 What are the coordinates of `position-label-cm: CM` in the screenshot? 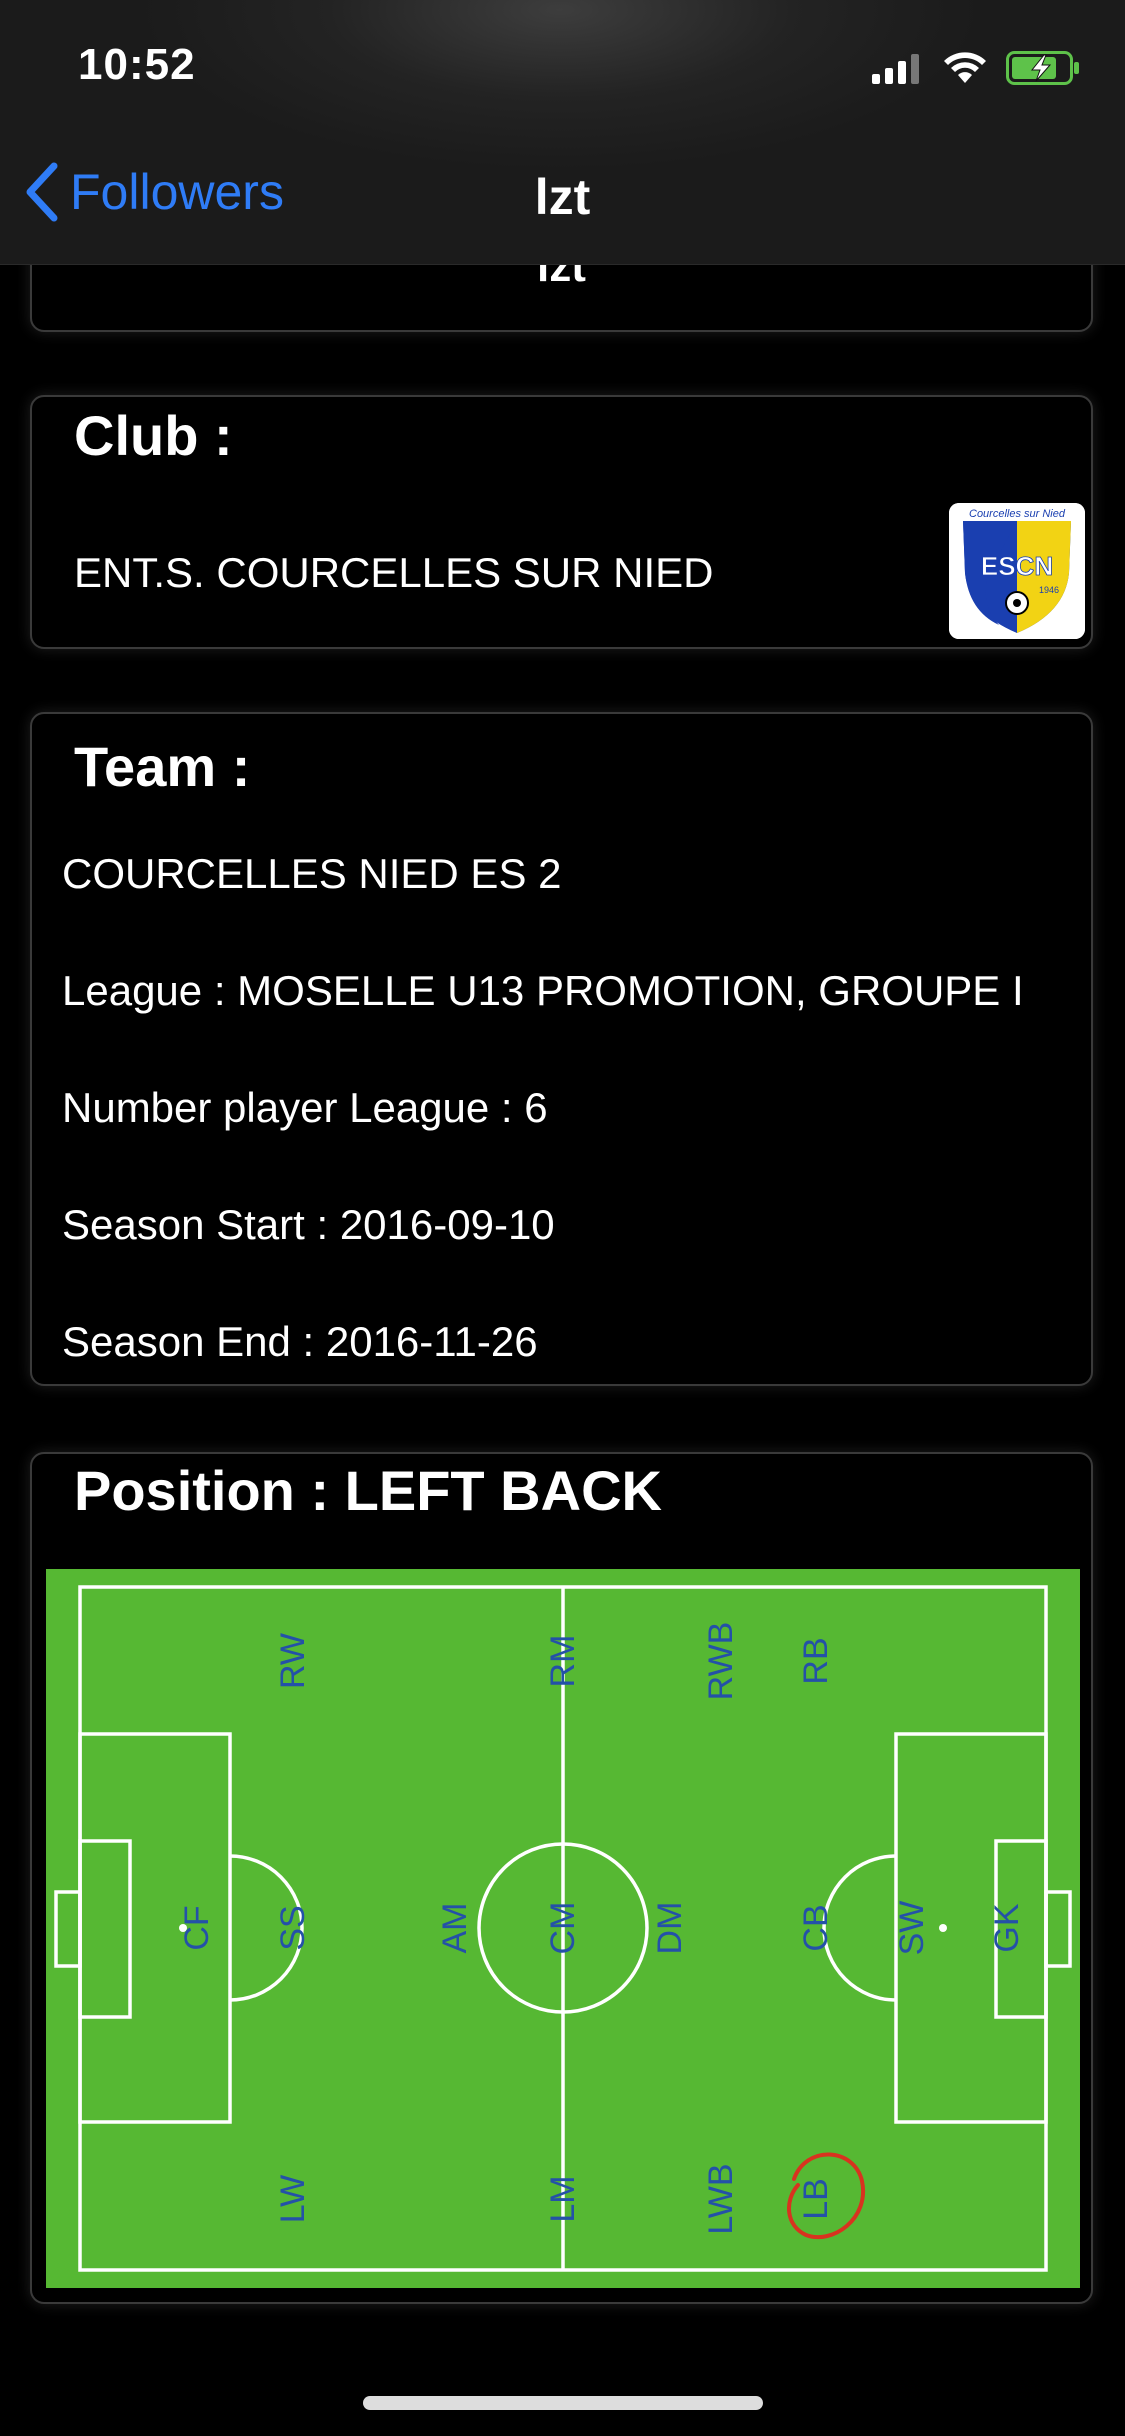 It's located at (563, 1928).